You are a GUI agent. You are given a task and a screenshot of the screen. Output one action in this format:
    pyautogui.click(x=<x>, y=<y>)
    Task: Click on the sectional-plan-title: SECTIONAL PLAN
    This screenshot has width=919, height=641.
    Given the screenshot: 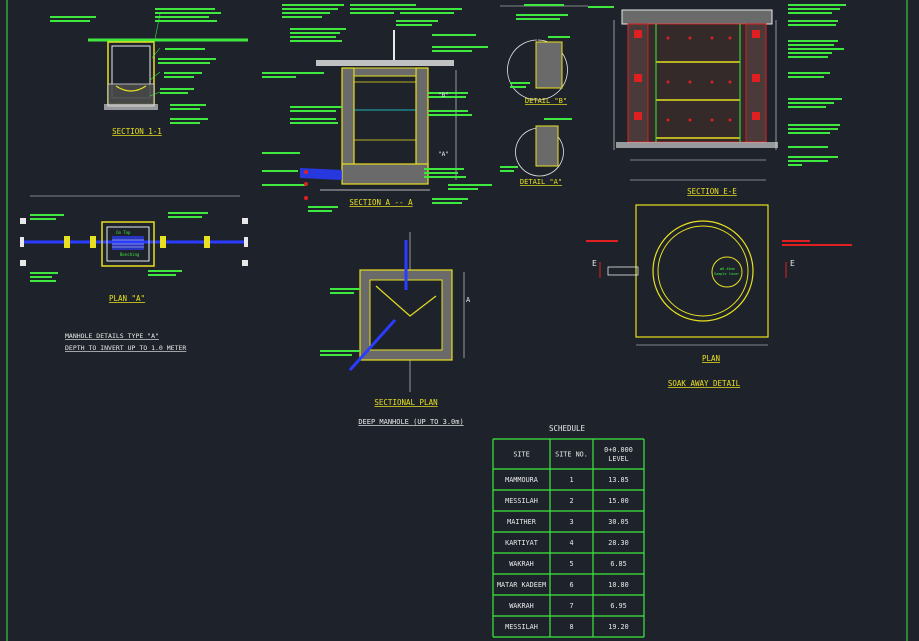 What is the action you would take?
    pyautogui.click(x=405, y=402)
    